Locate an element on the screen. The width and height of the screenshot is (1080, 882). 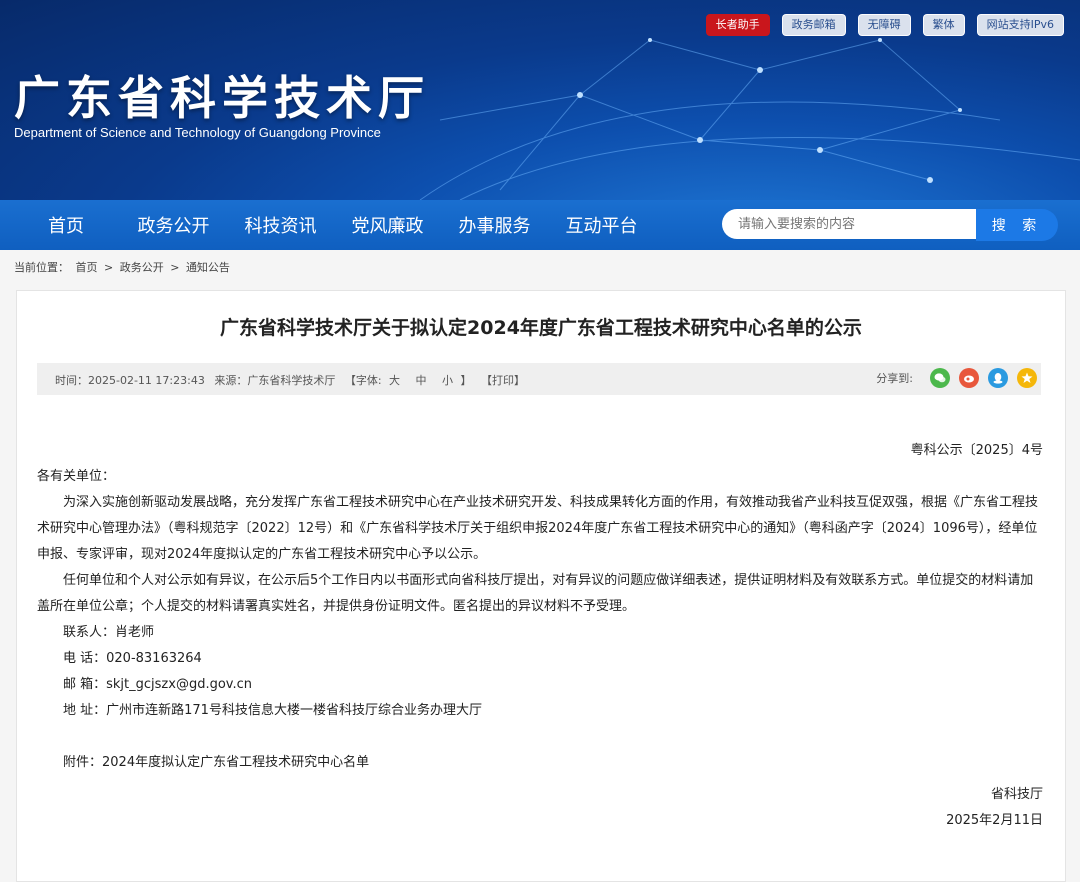
signer: 省科技厅 is located at coordinates (1016, 794).